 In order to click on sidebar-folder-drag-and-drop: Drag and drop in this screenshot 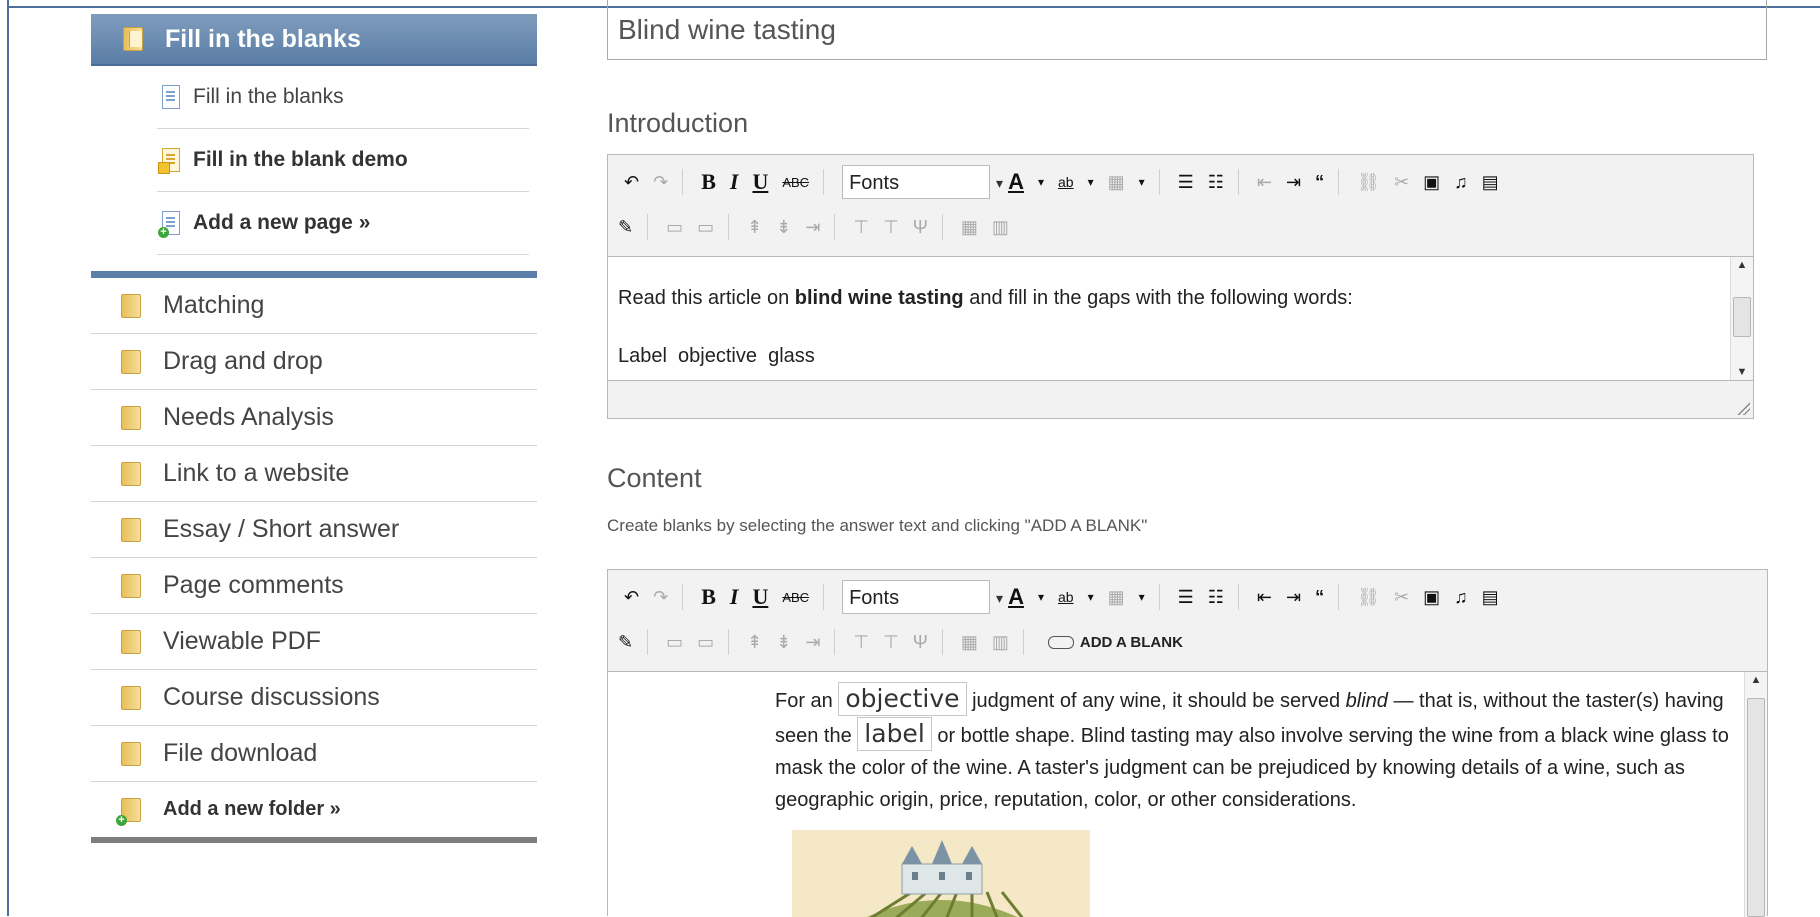, I will do `click(314, 362)`.